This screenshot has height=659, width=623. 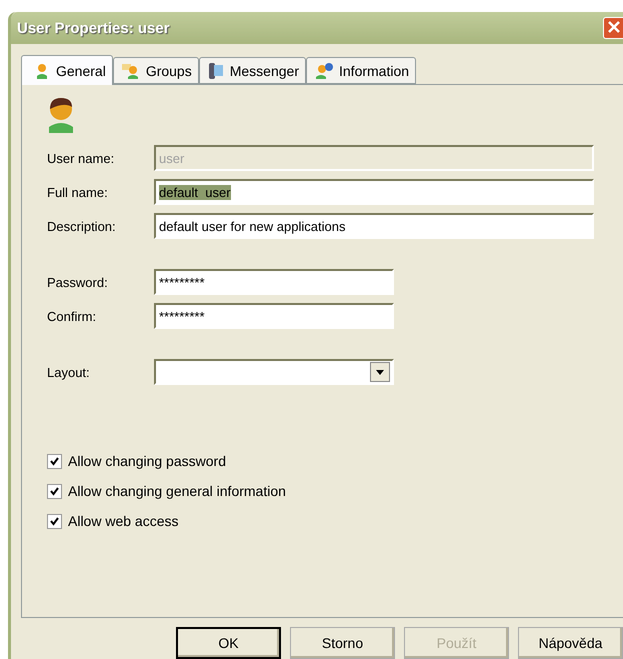 I want to click on dialog-button: Storno, so click(x=342, y=643).